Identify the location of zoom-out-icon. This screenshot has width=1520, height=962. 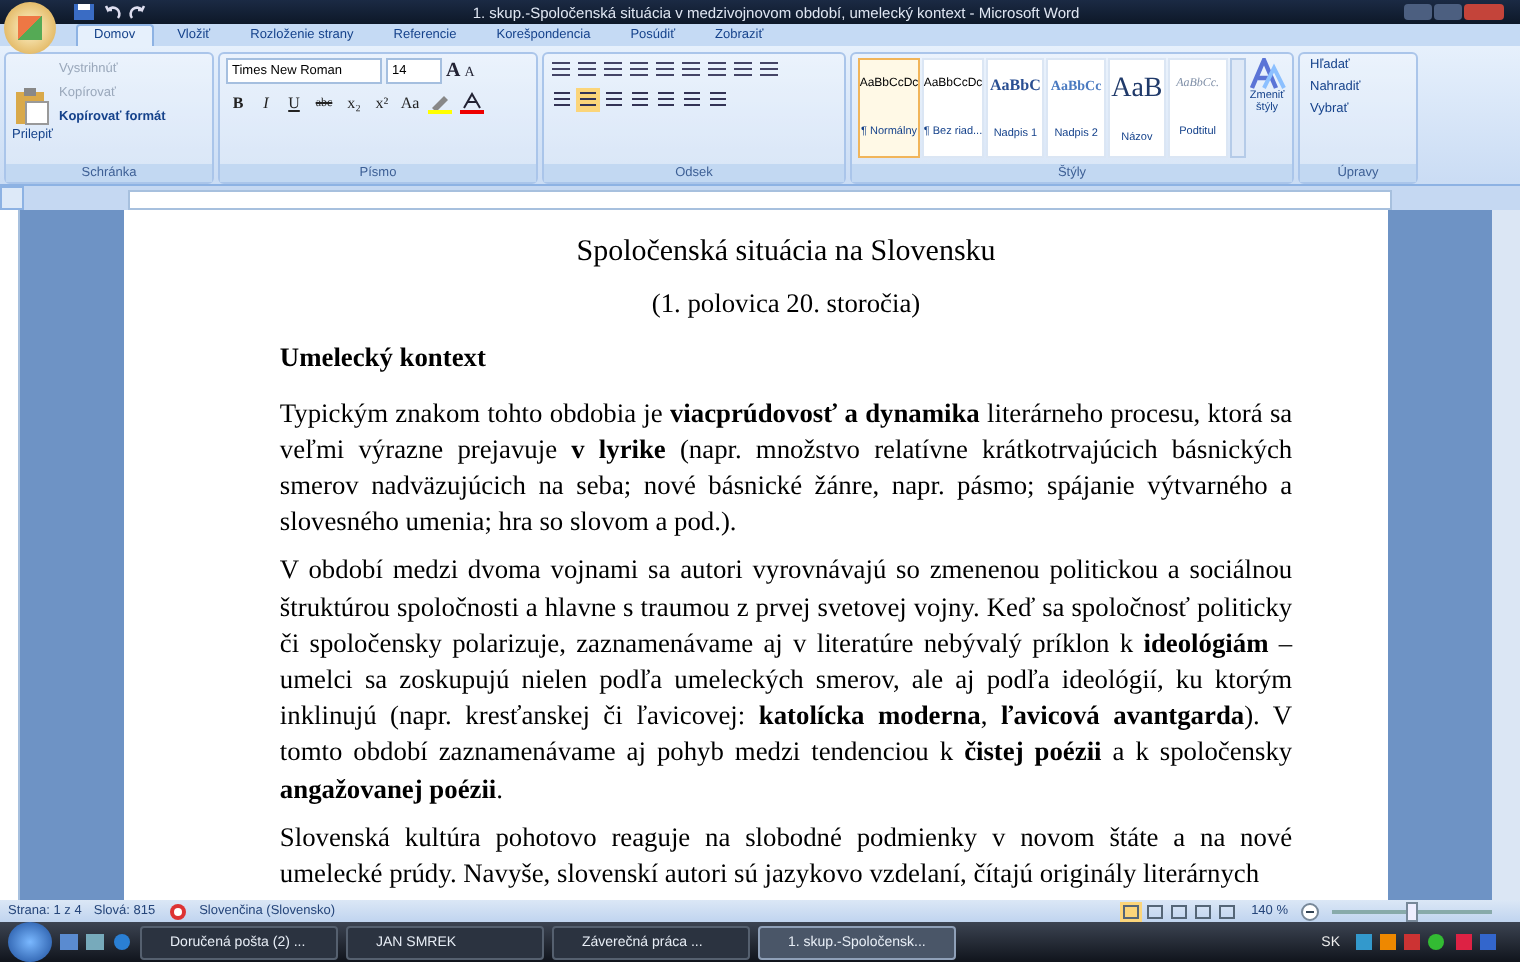
(1310, 911).